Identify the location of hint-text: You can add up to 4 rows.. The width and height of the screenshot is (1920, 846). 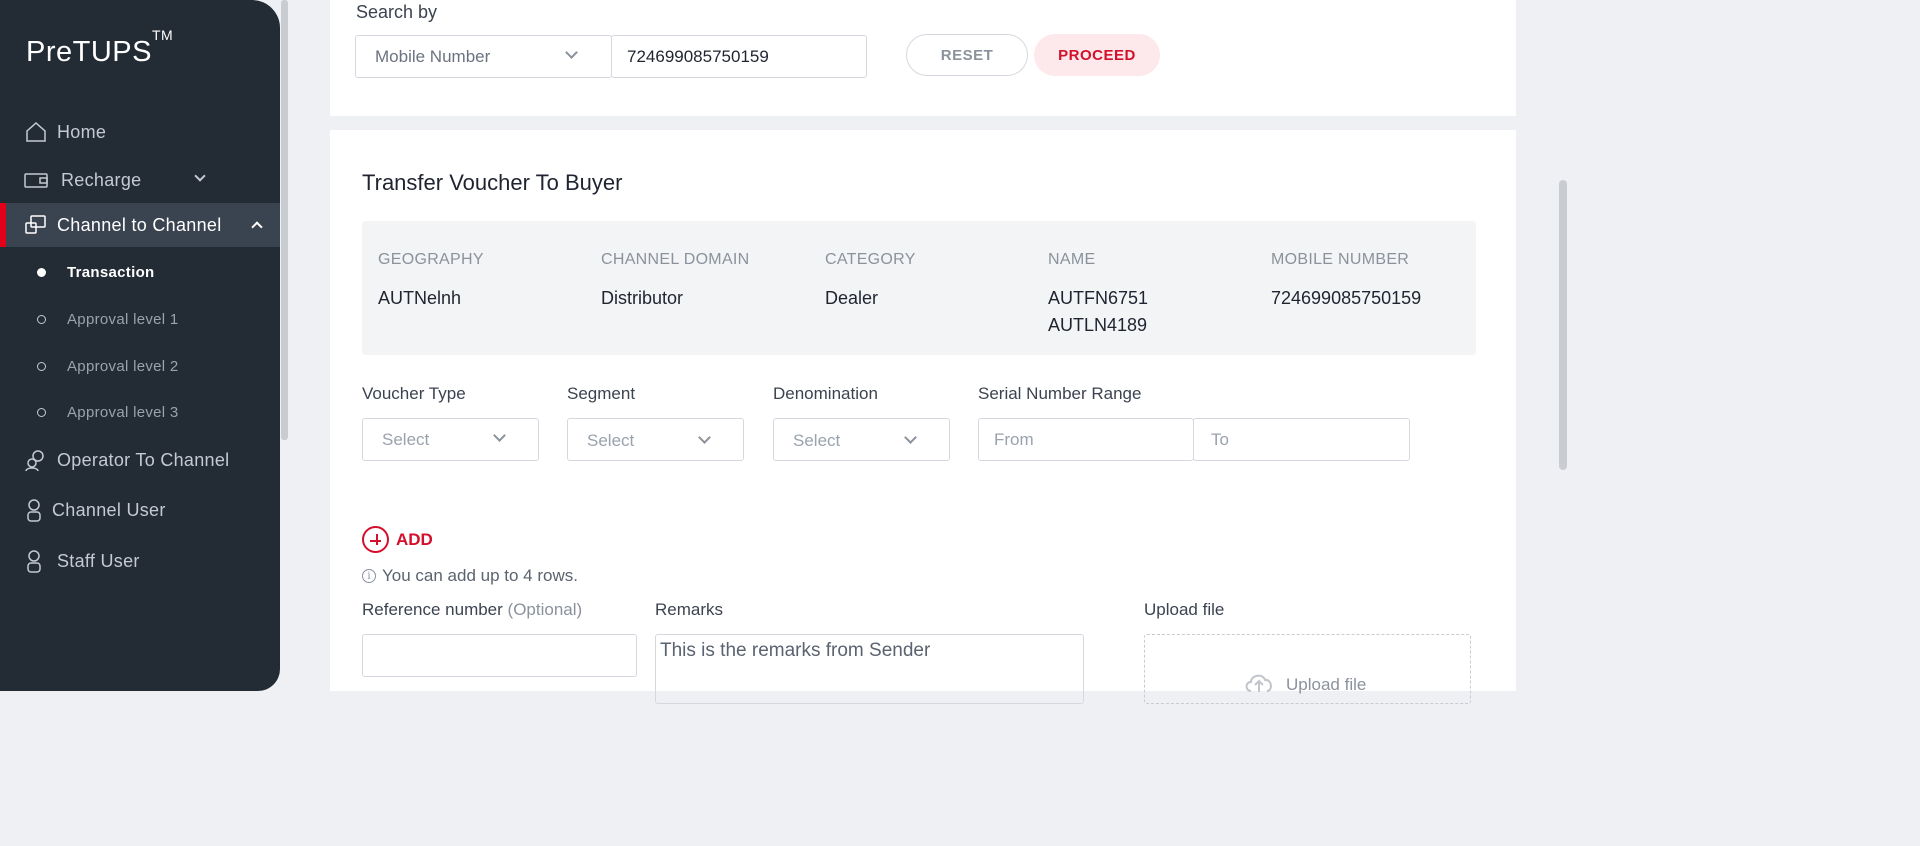
(480, 575).